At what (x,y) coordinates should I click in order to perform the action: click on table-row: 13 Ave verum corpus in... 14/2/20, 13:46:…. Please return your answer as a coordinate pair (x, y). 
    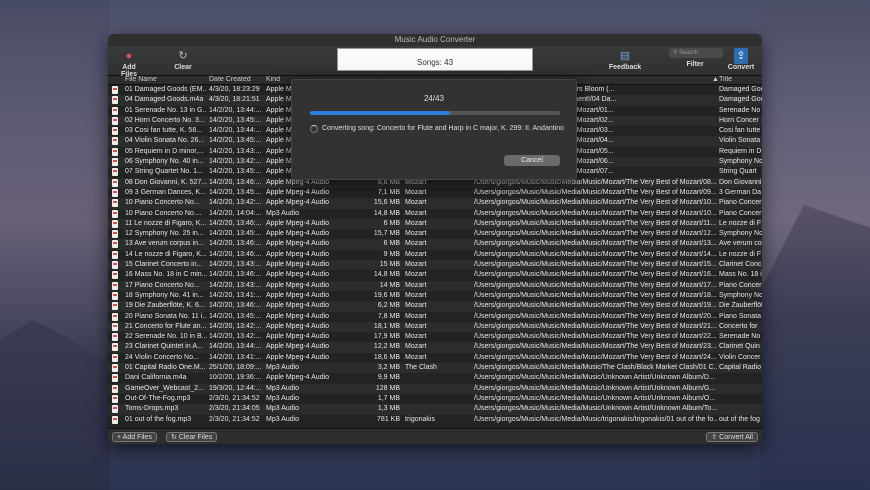
    Looking at the image, I should click on (435, 244).